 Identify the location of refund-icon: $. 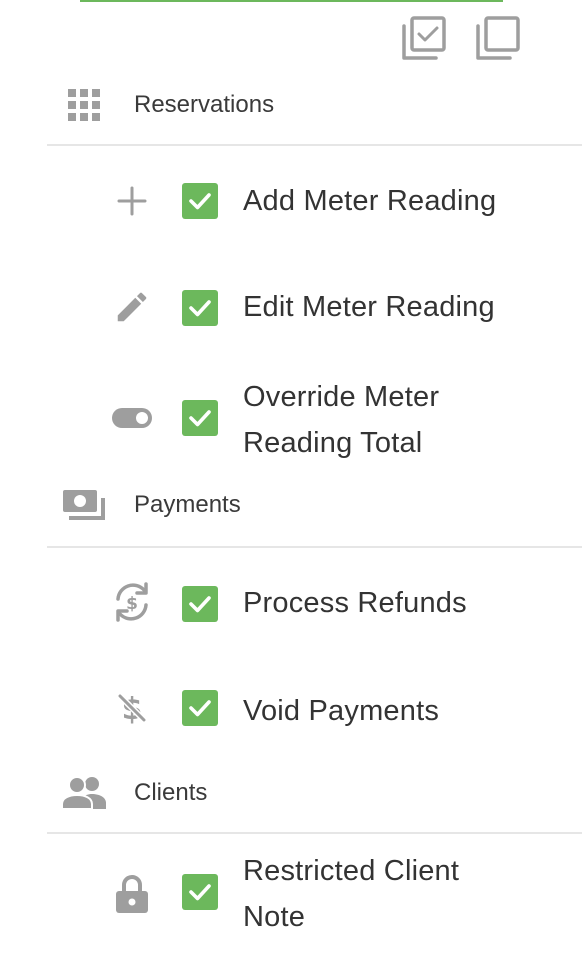
(132, 602).